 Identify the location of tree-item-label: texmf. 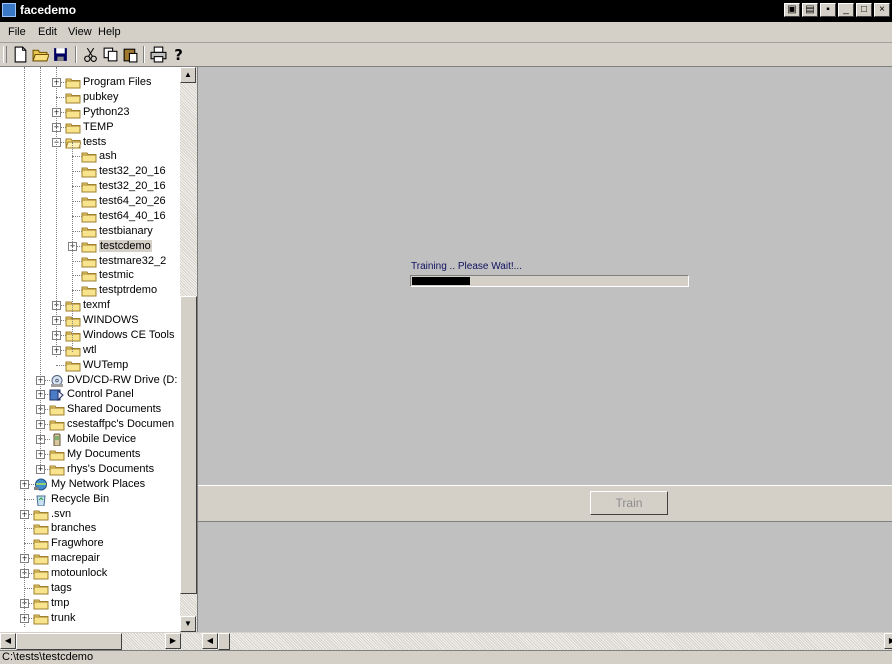
(96, 305).